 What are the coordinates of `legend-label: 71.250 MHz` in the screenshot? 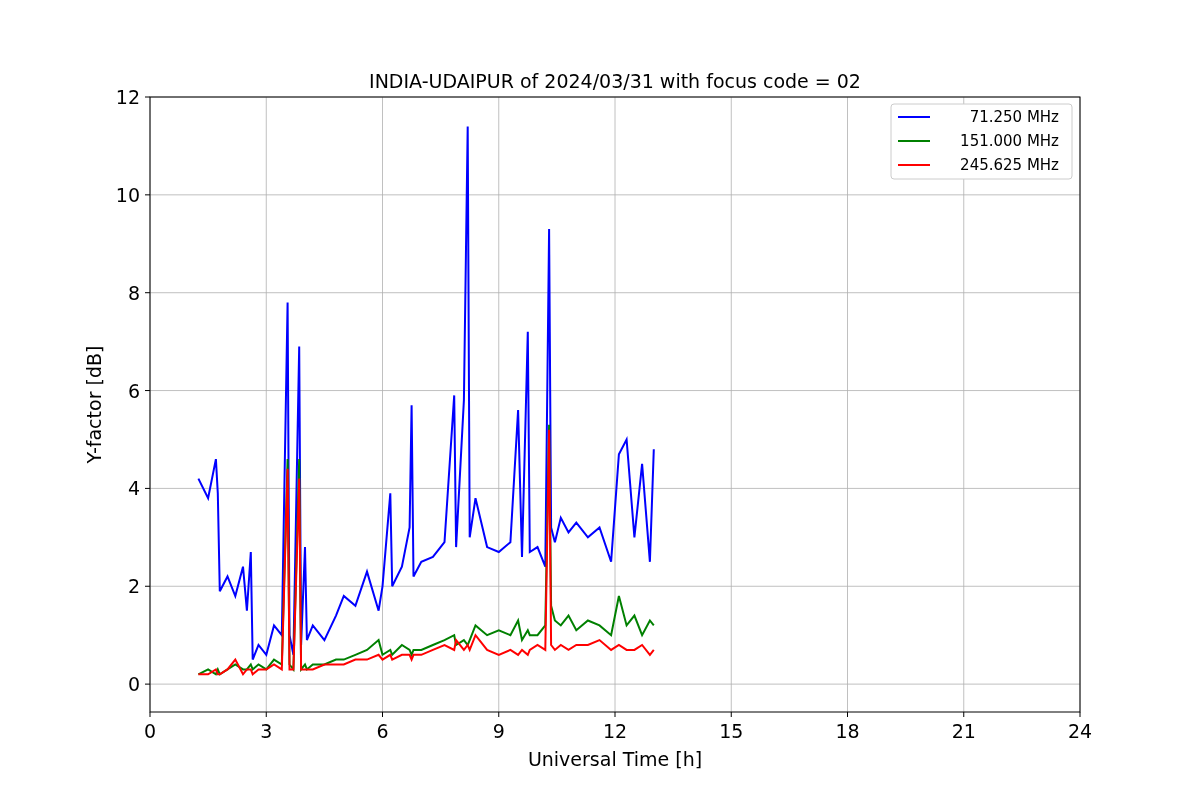 It's located at (1014, 117).